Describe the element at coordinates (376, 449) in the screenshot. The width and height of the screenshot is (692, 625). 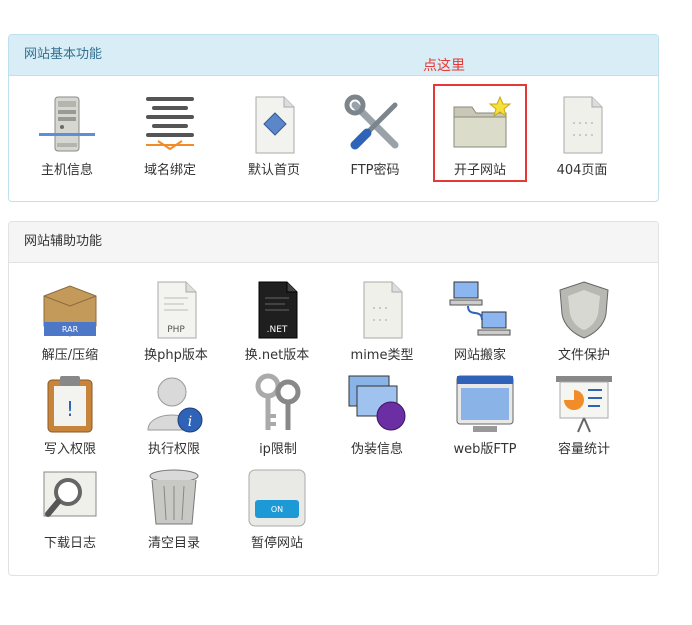
I see `tool-label: 伪装信息` at that location.